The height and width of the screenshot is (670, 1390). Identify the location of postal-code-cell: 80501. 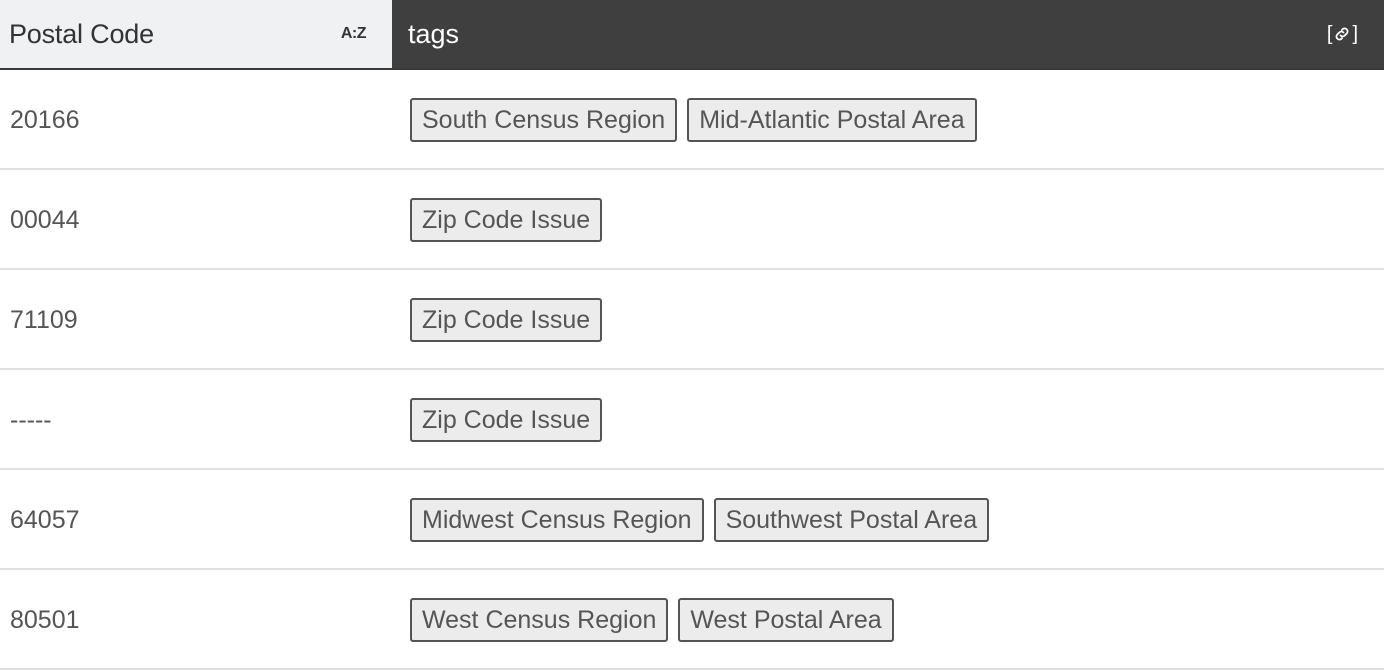
(45, 619).